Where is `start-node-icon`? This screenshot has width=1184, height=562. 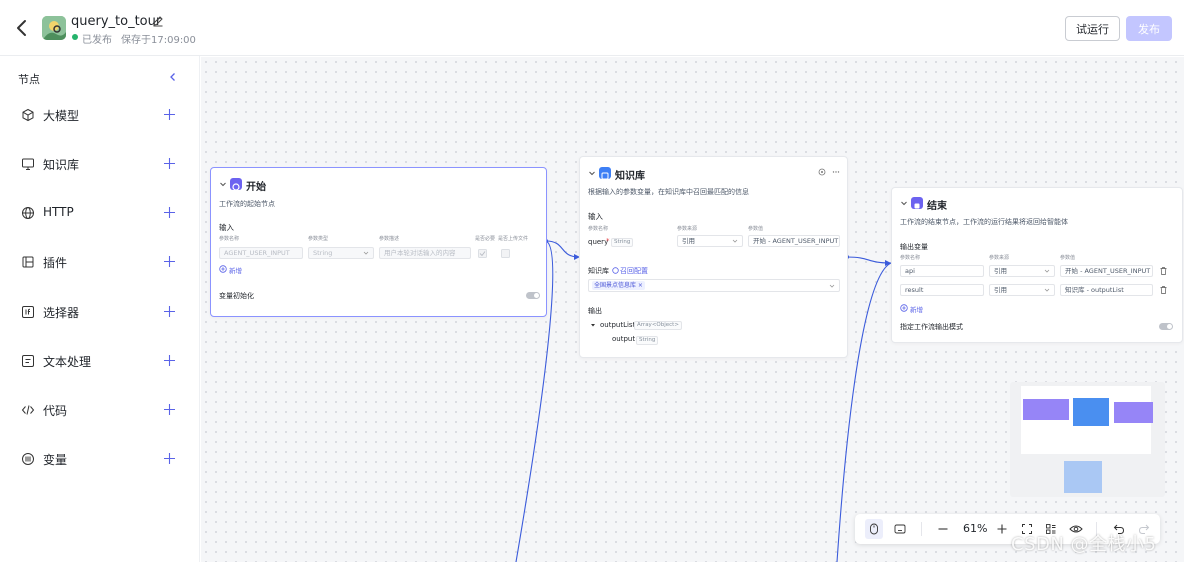 start-node-icon is located at coordinates (236, 184).